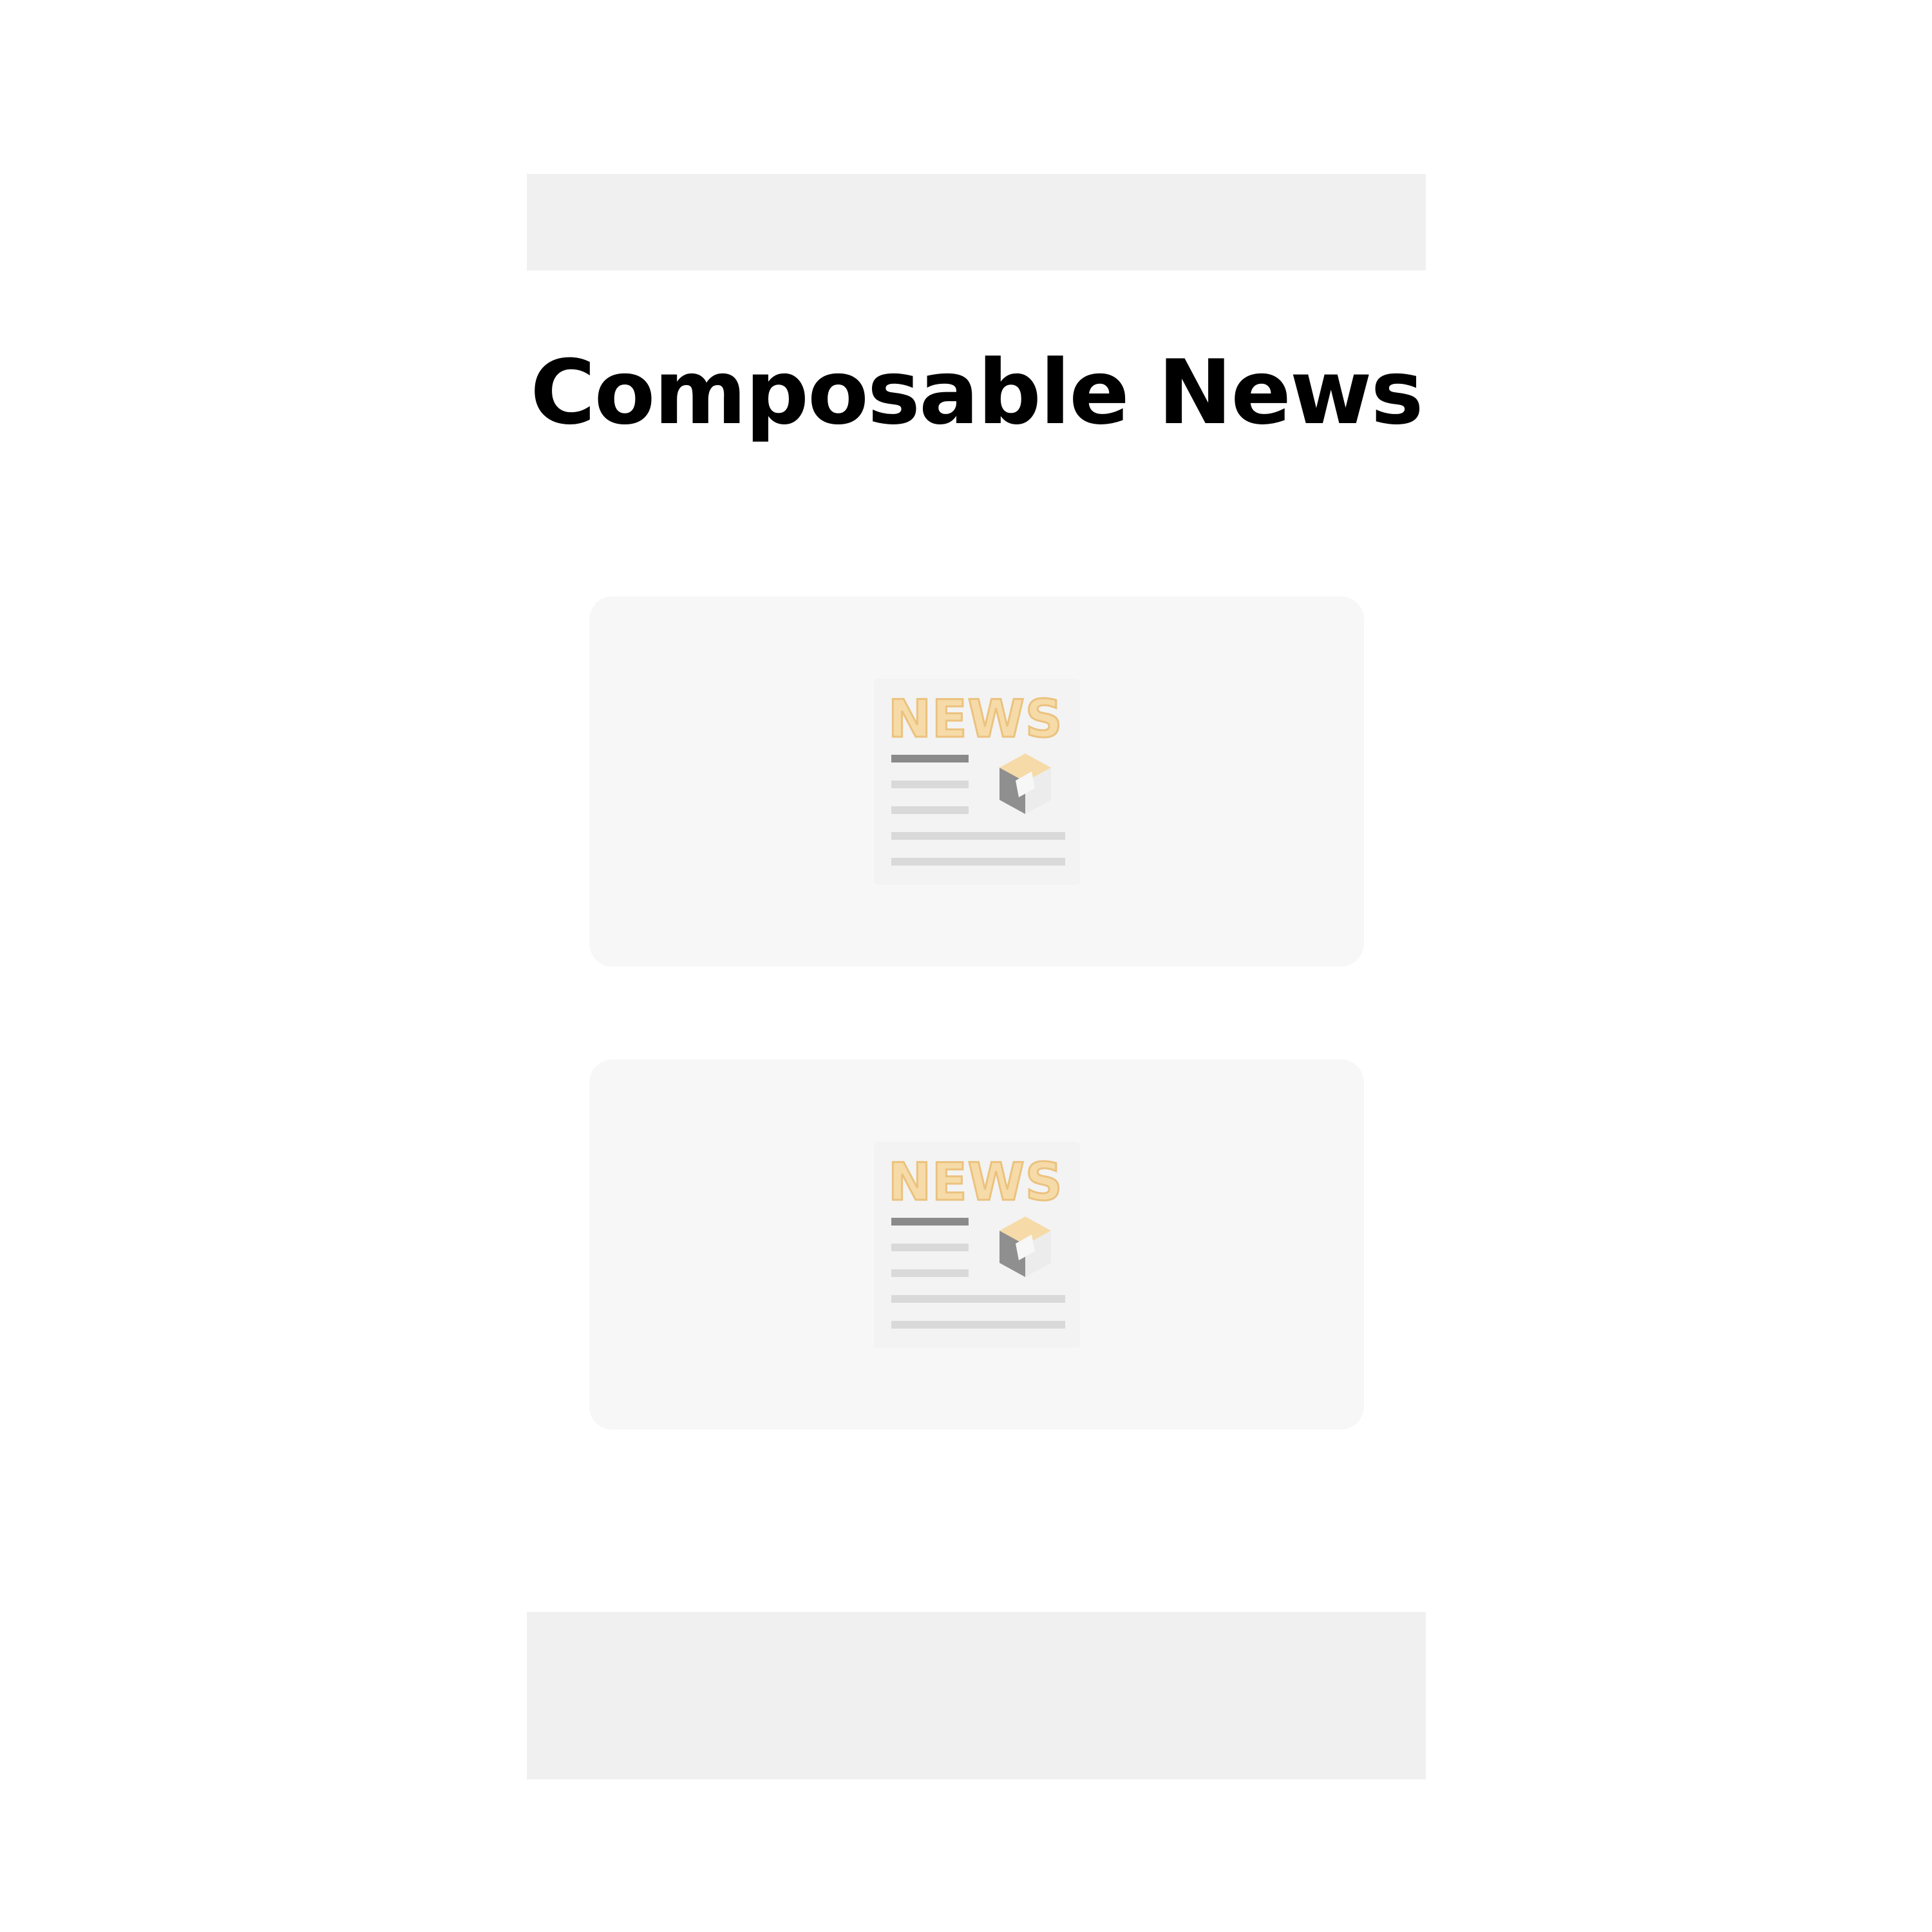  What do you see at coordinates (976, 1696) in the screenshot?
I see `footer-placeholder` at bounding box center [976, 1696].